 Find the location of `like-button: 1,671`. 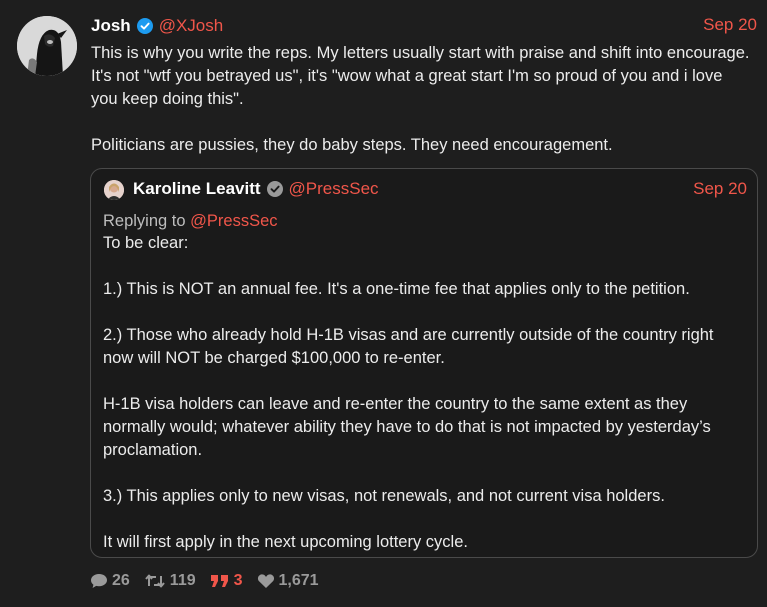

like-button: 1,671 is located at coordinates (288, 581).